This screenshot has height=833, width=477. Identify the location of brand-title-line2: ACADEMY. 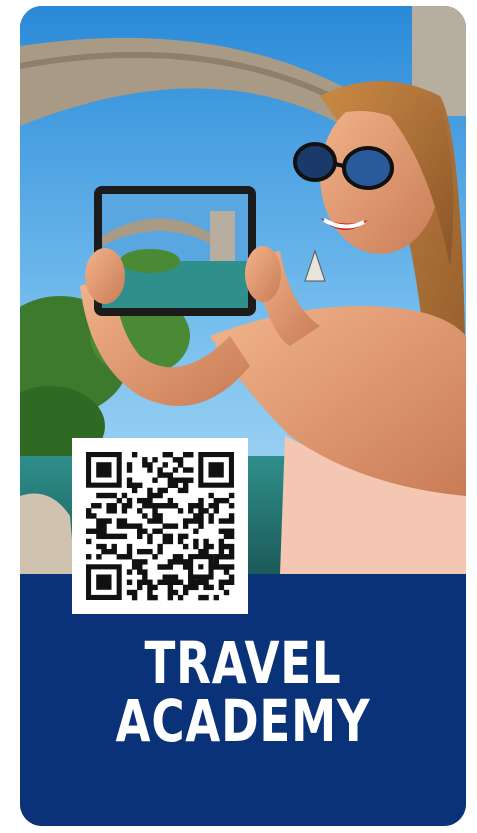
(243, 721).